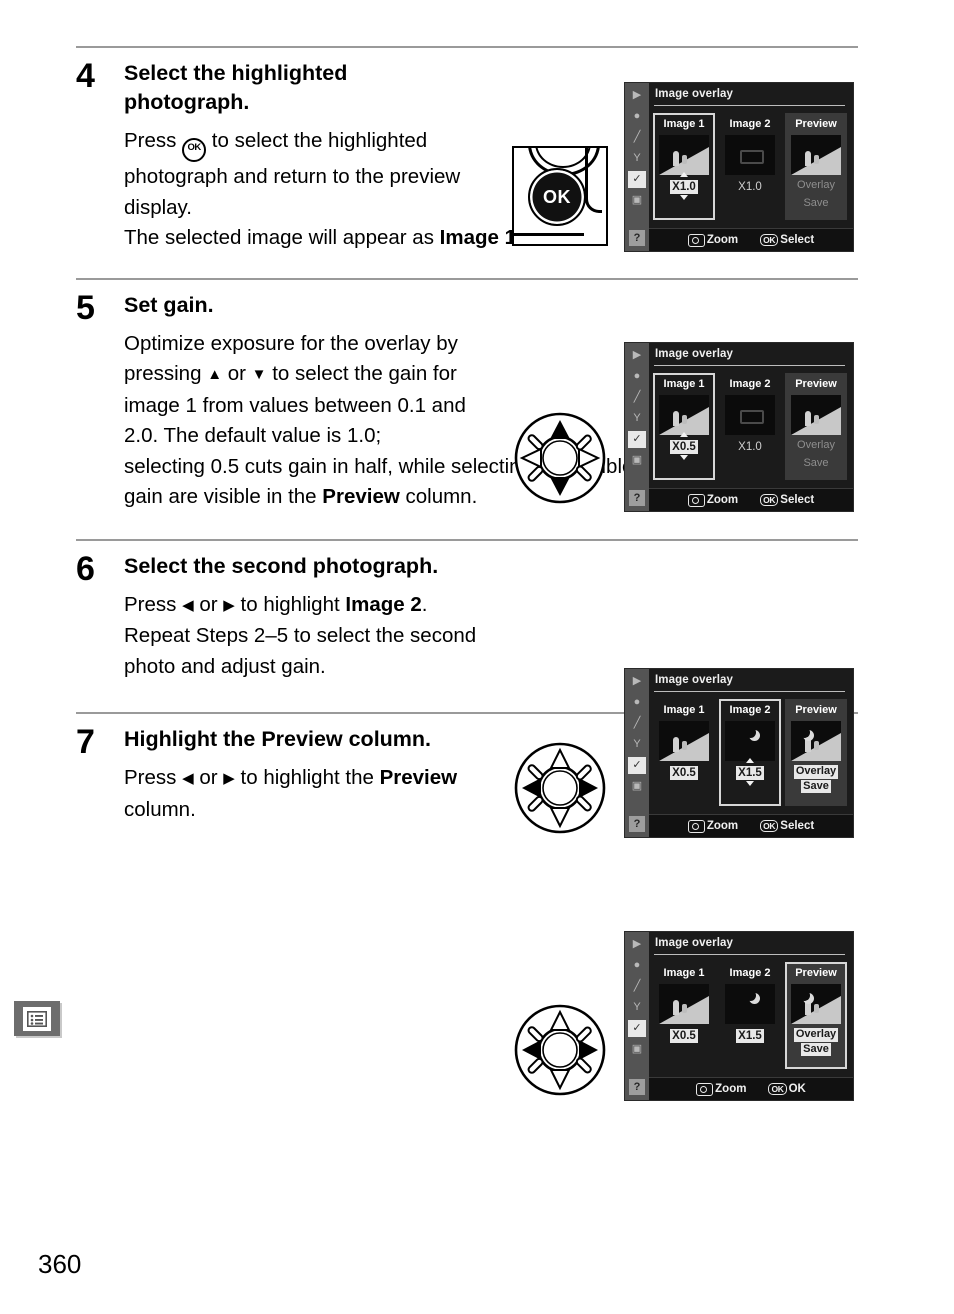  Describe the element at coordinates (712, 240) in the screenshot. I see `zoom-hint: Zoom` at that location.